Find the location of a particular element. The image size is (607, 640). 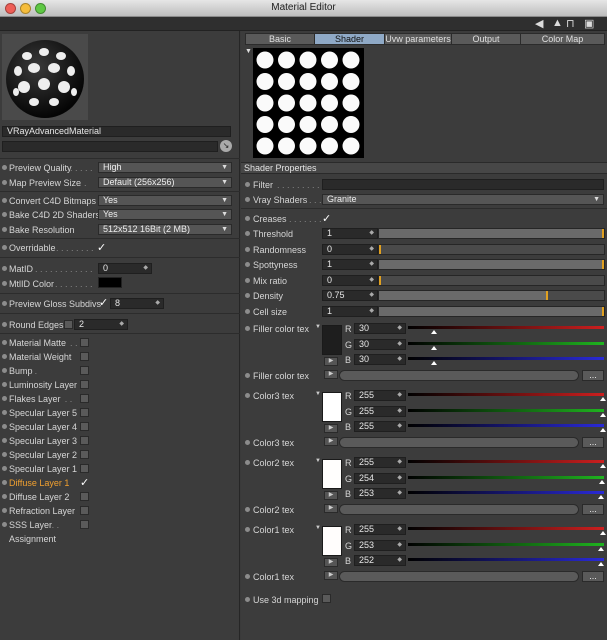

map-preview-size-dropdown: Default (256x256) ▼ is located at coordinates (165, 182).